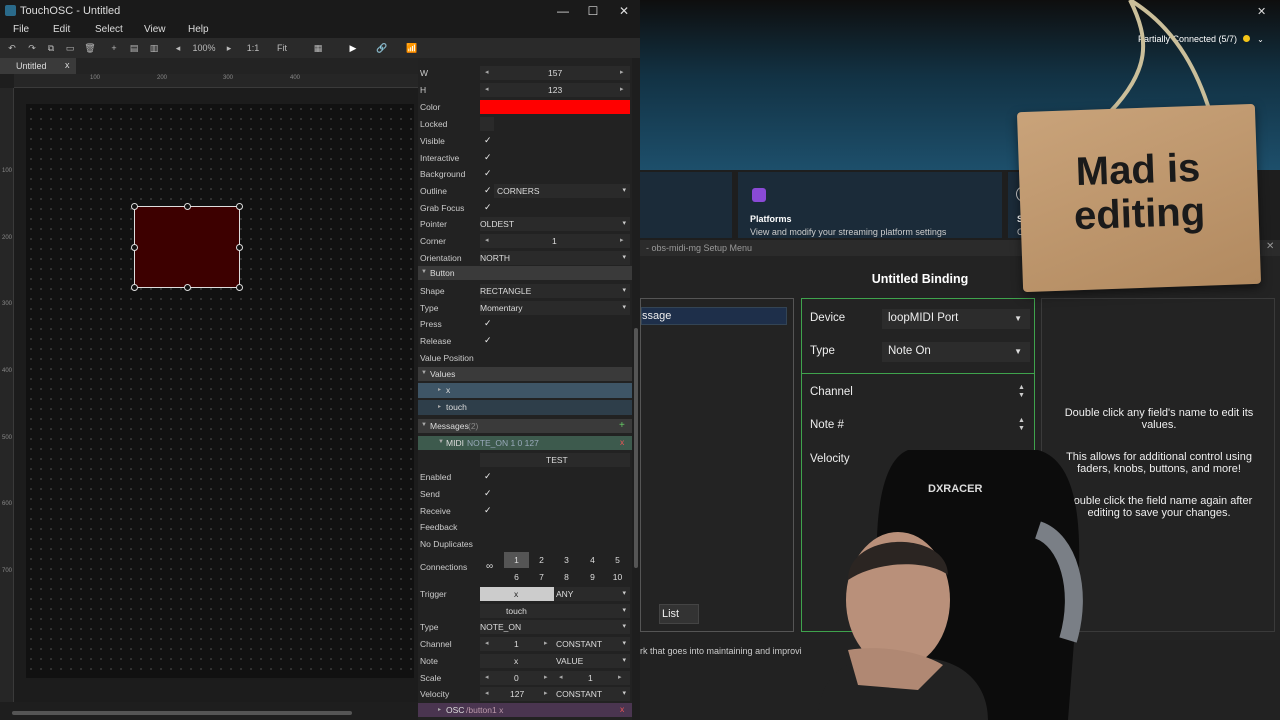  Describe the element at coordinates (555, 224) in the screenshot. I see `pointer-select: OLDEST ▾` at that location.